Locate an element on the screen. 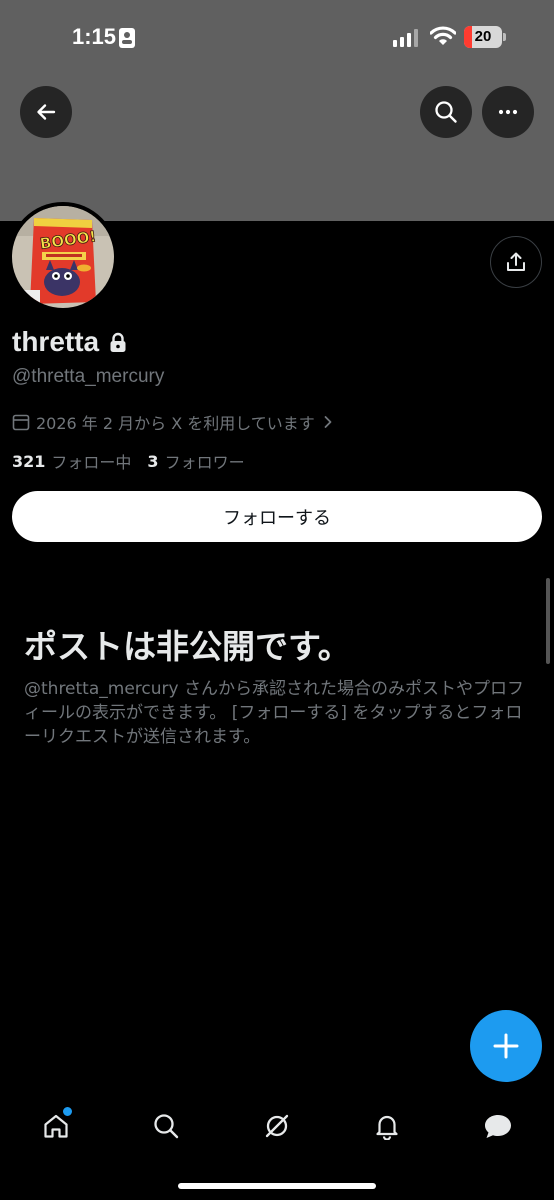 The height and width of the screenshot is (1200, 554). plus-icon is located at coordinates (506, 1046).